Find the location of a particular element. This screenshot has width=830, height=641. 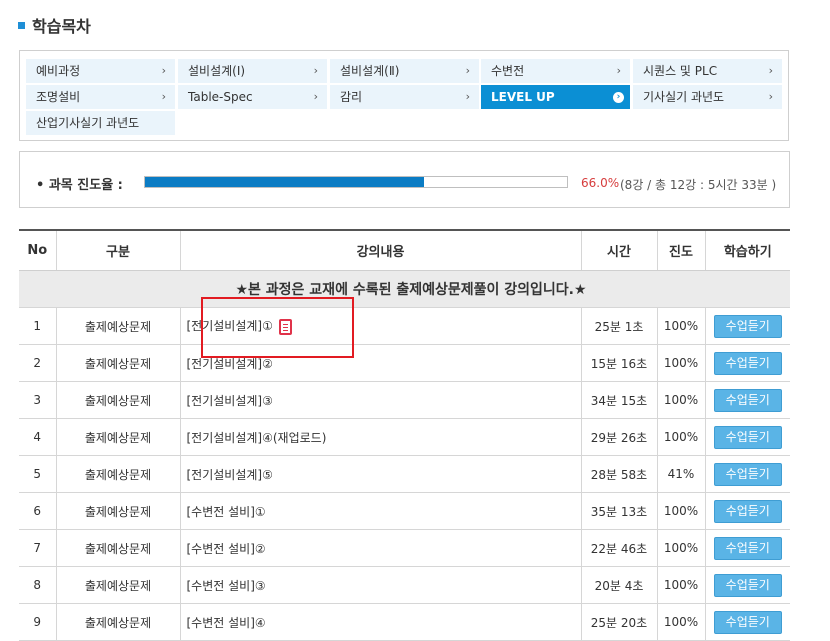

row-time: 29분 26초 is located at coordinates (618, 437).